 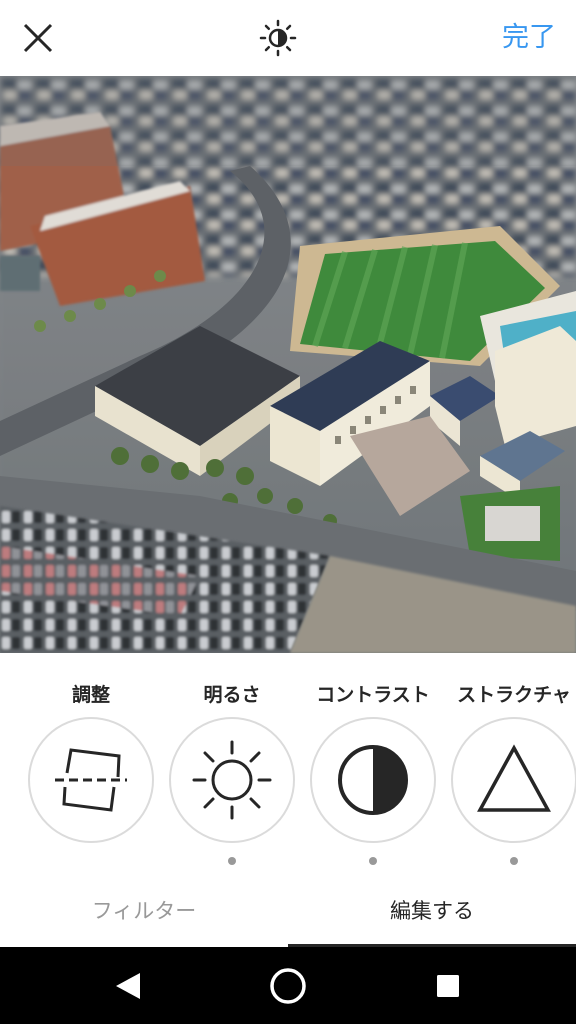 I want to click on home-circle-icon, so click(x=288, y=986).